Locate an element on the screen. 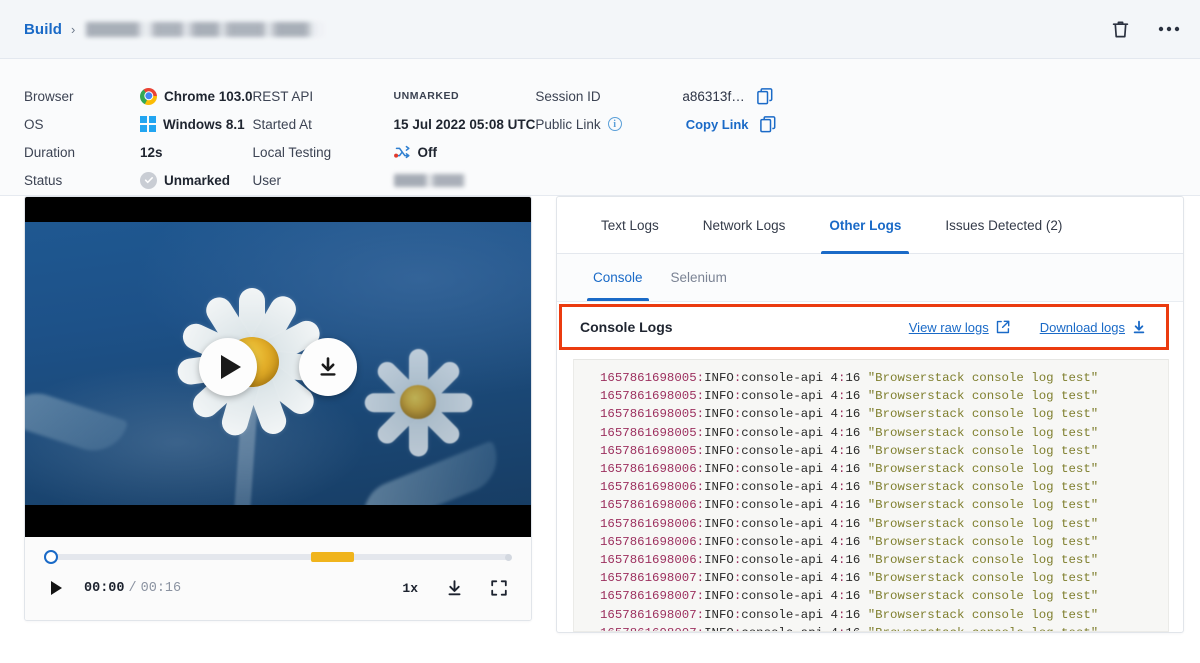 The height and width of the screenshot is (663, 1200). detail-label-started-at: Started At is located at coordinates (282, 124).